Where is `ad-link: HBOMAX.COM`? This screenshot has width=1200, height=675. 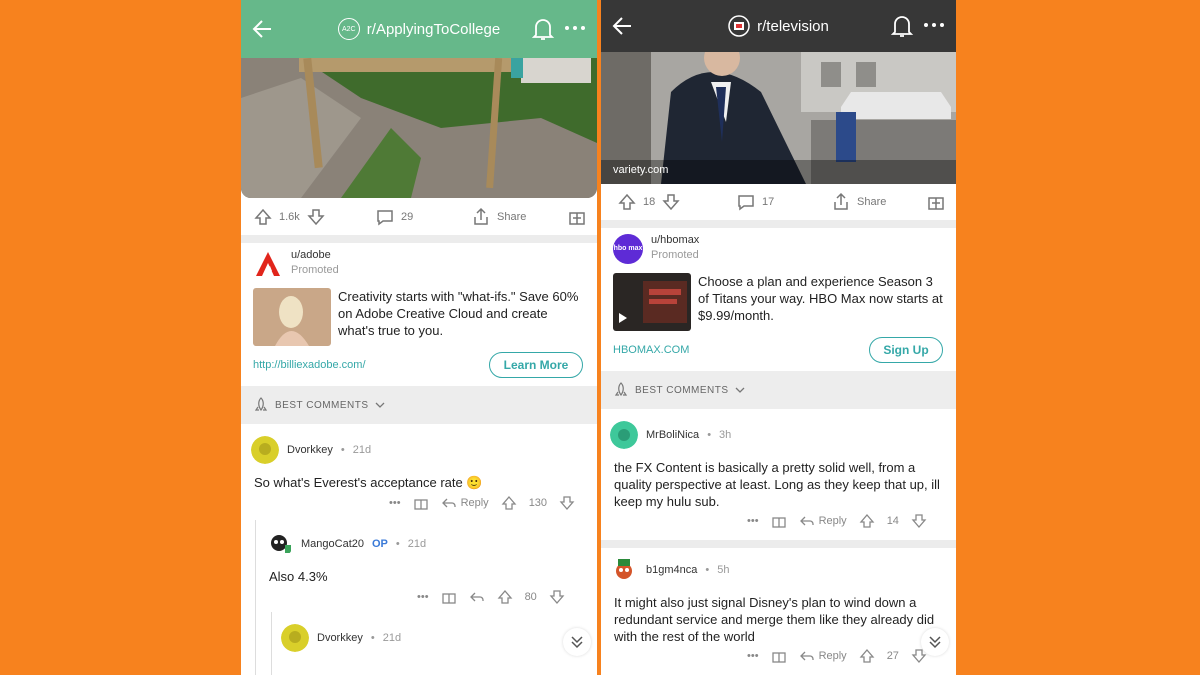 ad-link: HBOMAX.COM is located at coordinates (651, 350).